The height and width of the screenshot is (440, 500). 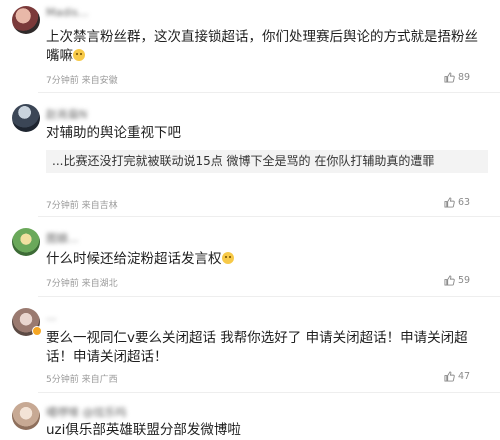 What do you see at coordinates (464, 77) in the screenshot?
I see `like-count: 89` at bounding box center [464, 77].